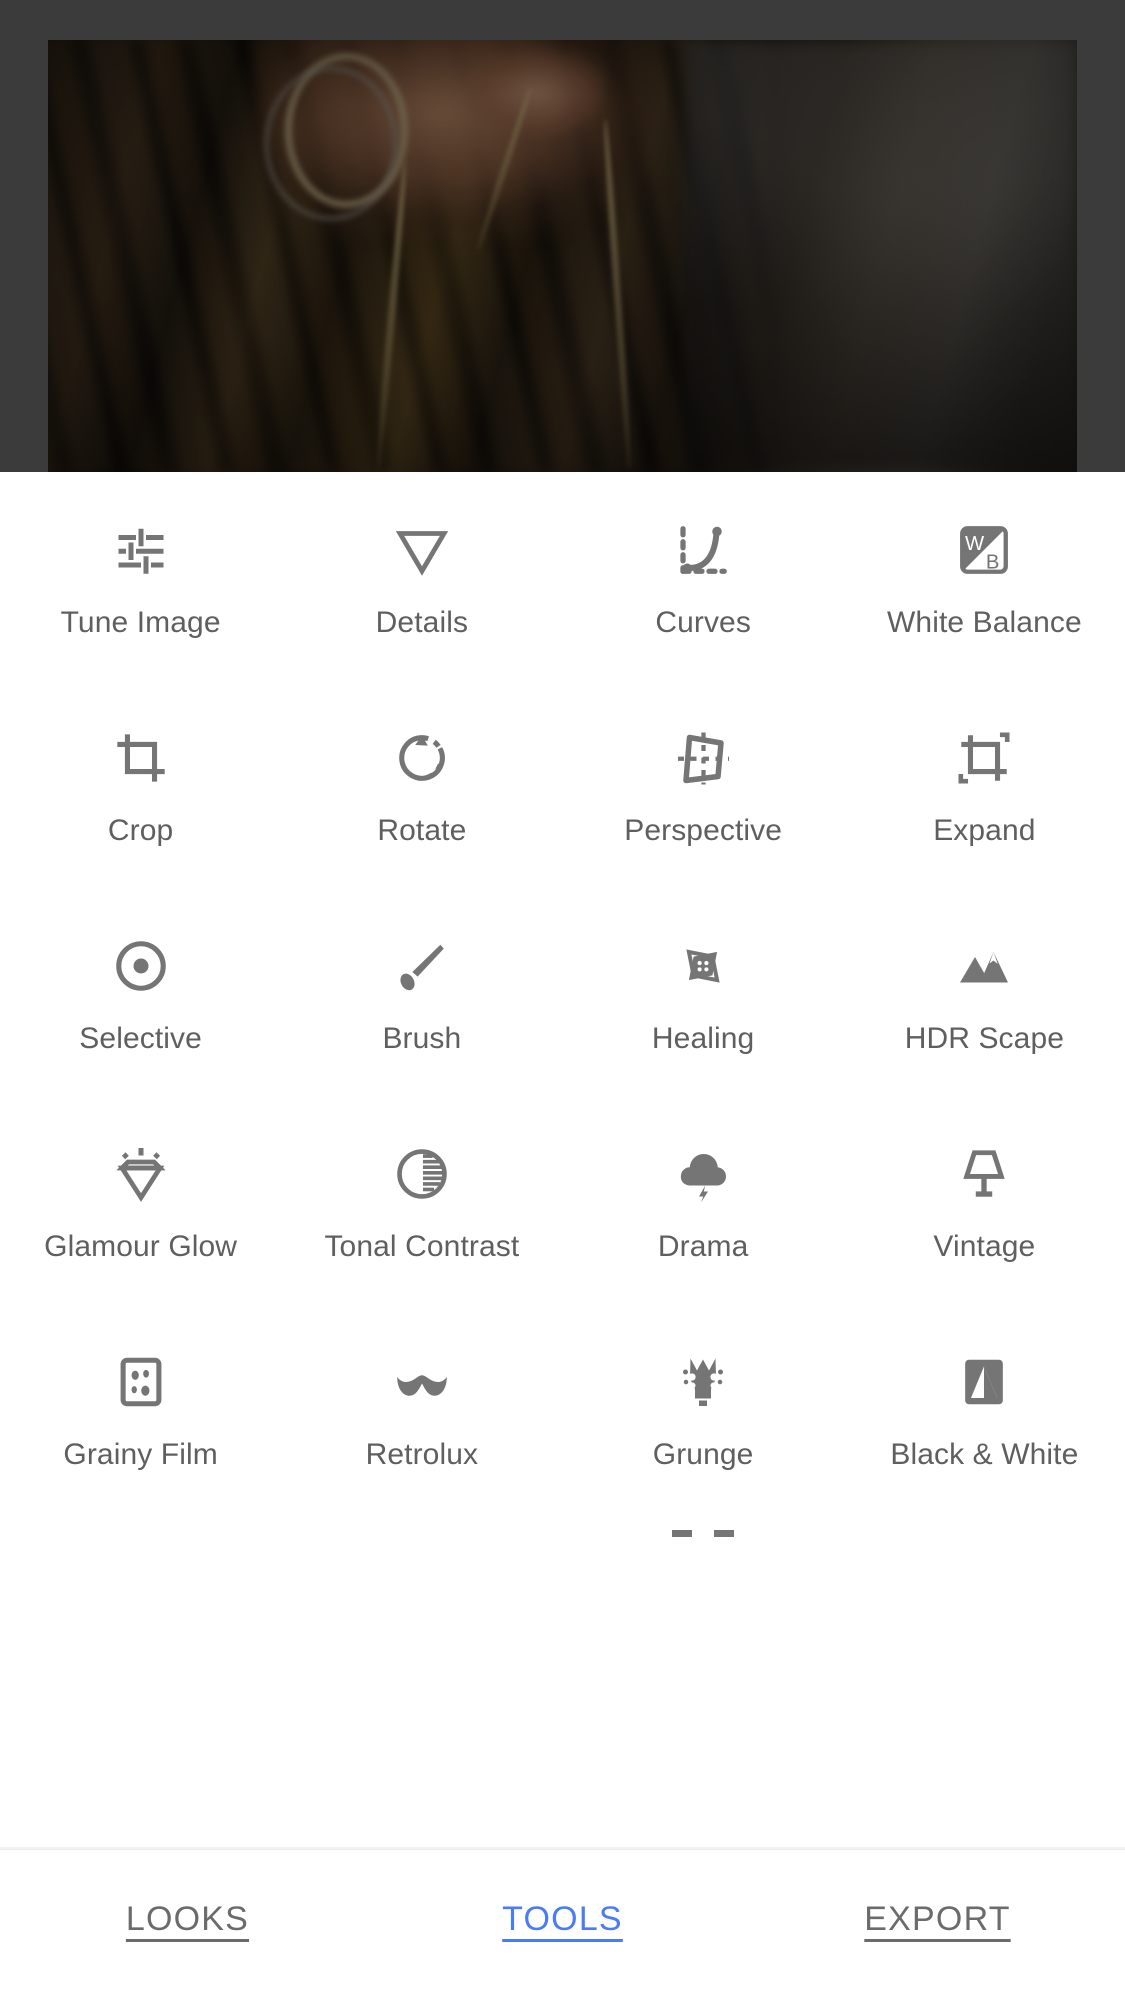 The image size is (1125, 1989). I want to click on tool-crop: Crop, so click(140, 802).